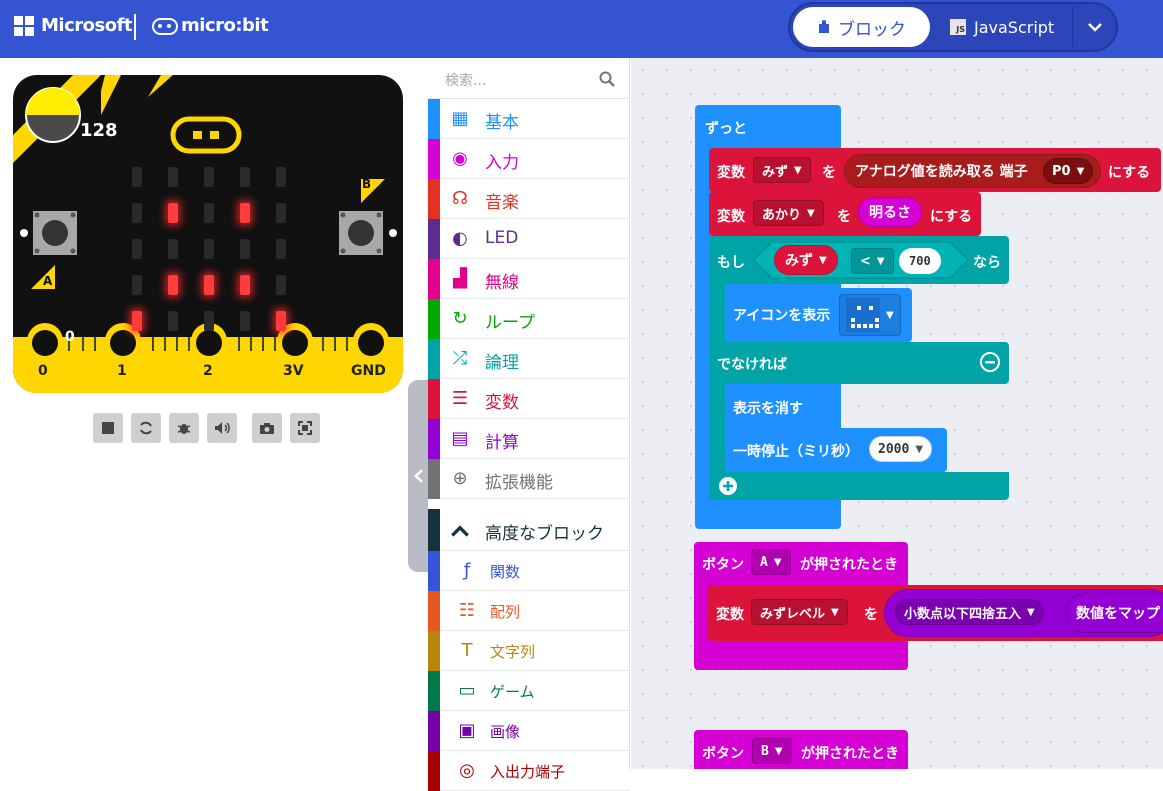 This screenshot has height=791, width=1163. Describe the element at coordinates (782, 215) in the screenshot. I see `set-akari-var-label: あかり` at that location.